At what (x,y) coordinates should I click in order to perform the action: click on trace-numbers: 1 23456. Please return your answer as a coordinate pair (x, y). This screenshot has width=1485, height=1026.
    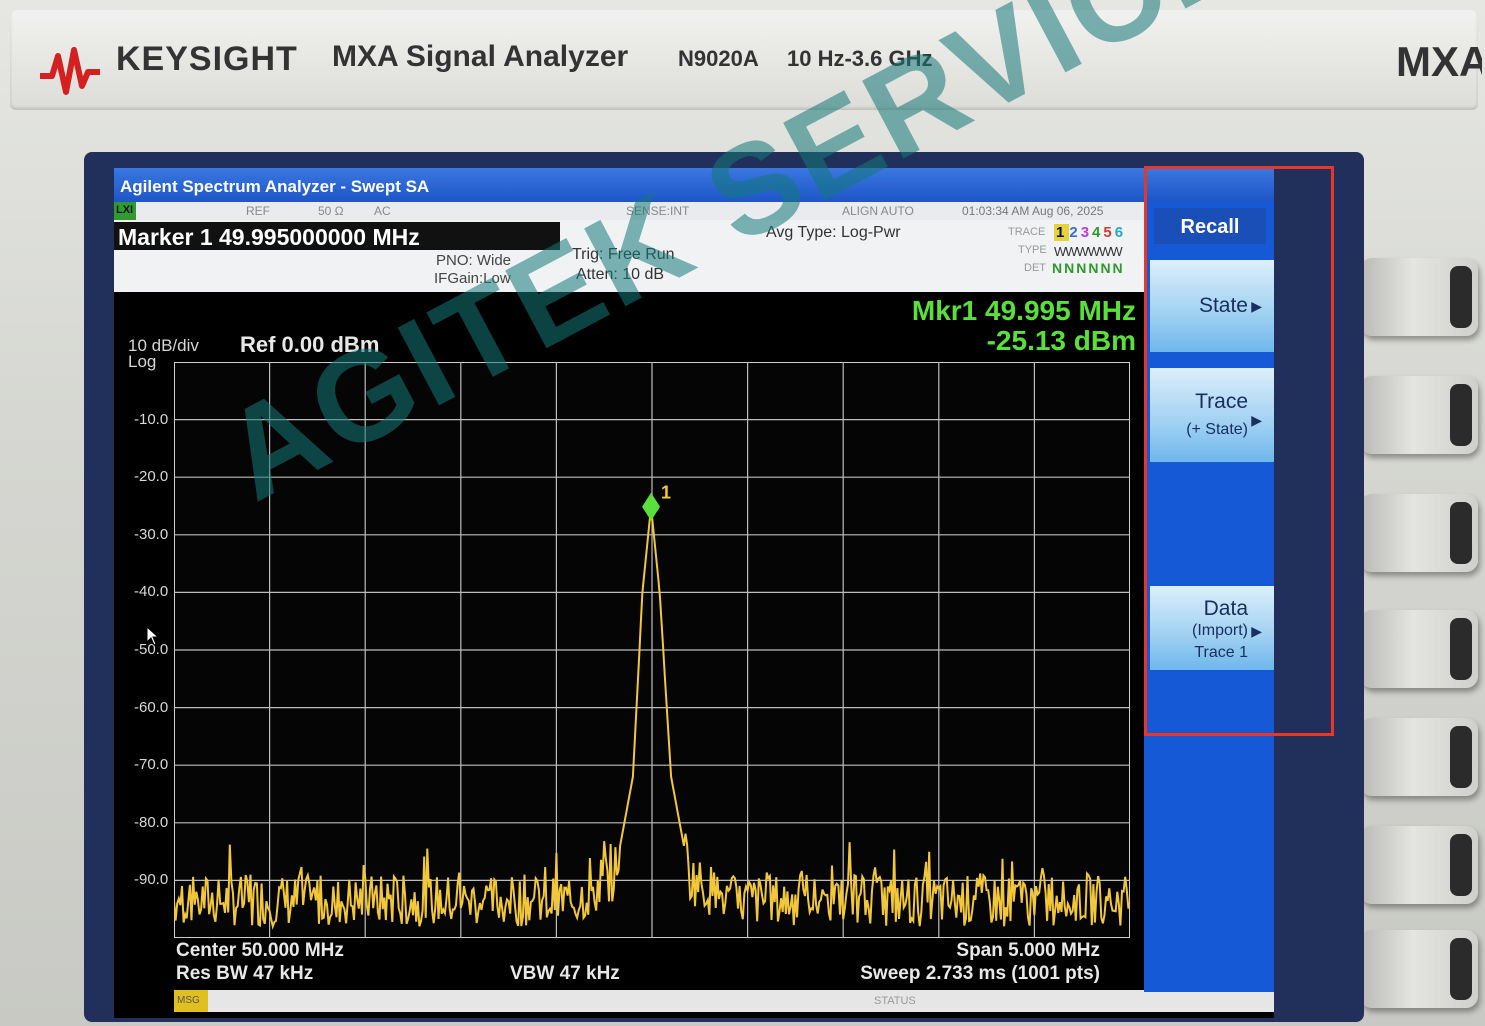
    Looking at the image, I should click on (1090, 232).